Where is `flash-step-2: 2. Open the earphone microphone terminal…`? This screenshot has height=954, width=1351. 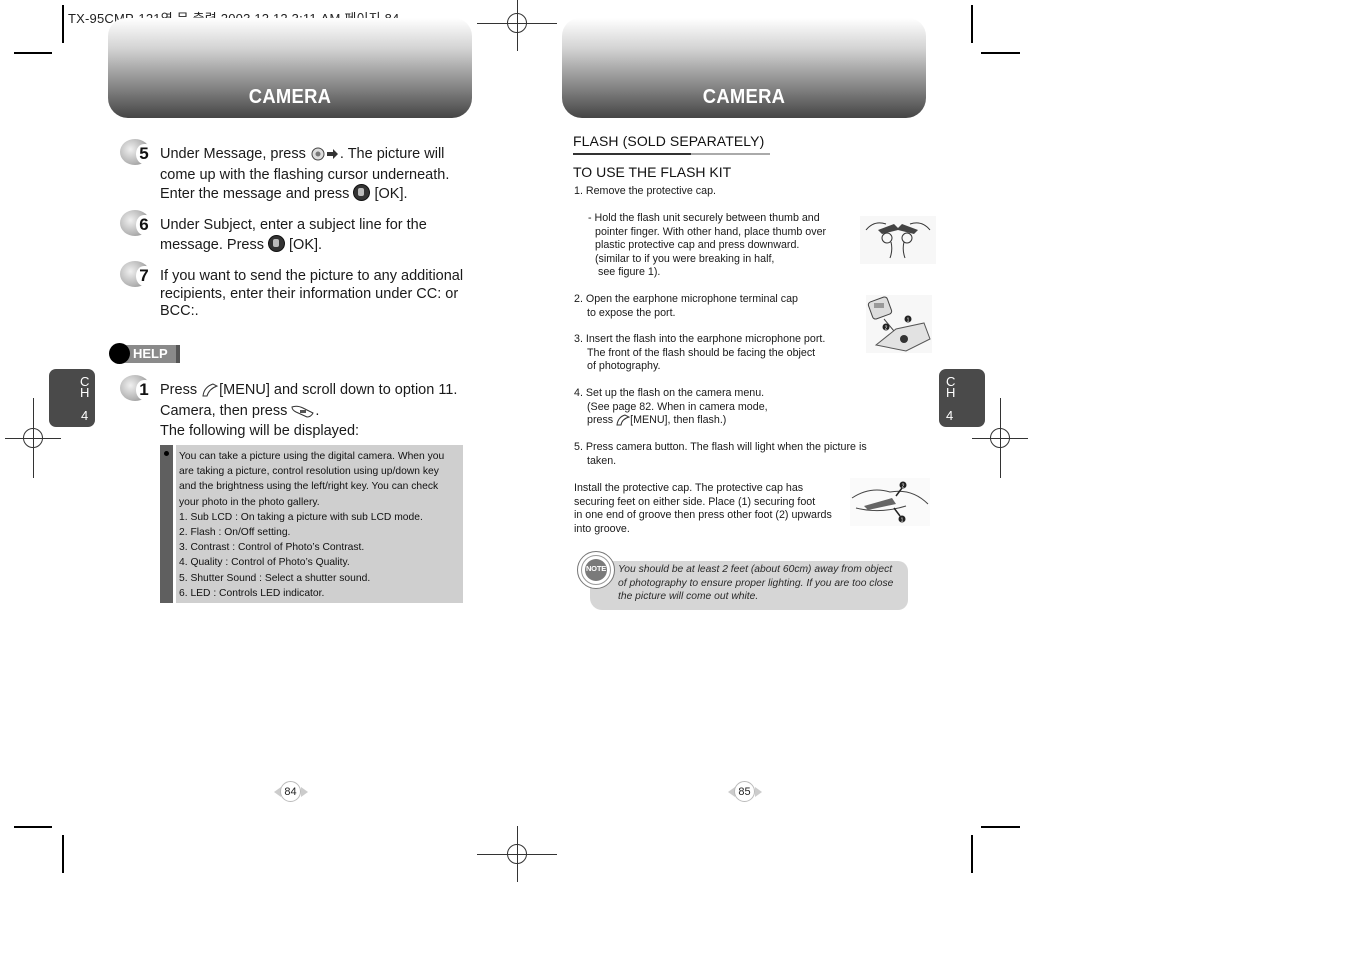
flash-step-2: 2. Open the earphone microphone terminal… is located at coordinates (686, 306).